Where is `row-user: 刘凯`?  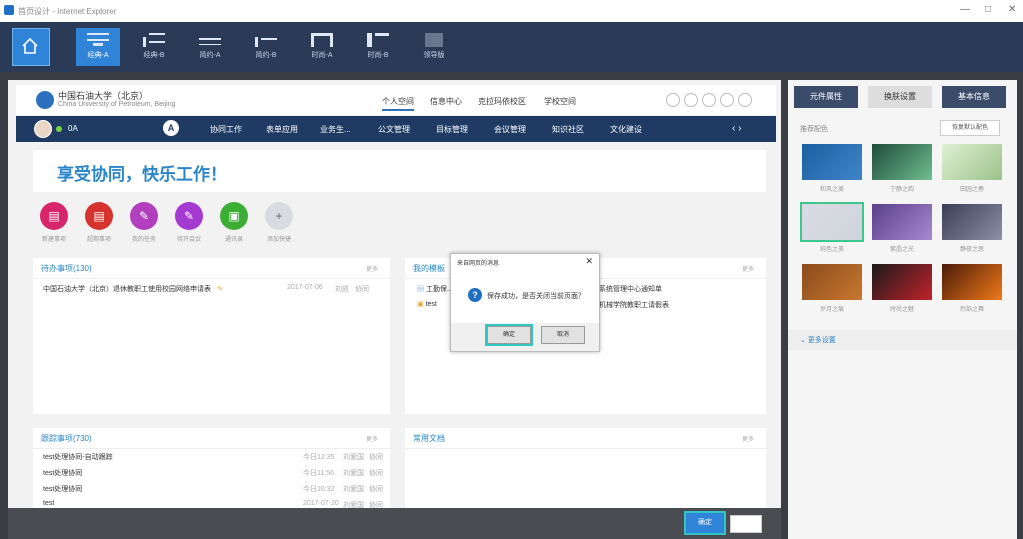
row-user: 刘凯 is located at coordinates (342, 289).